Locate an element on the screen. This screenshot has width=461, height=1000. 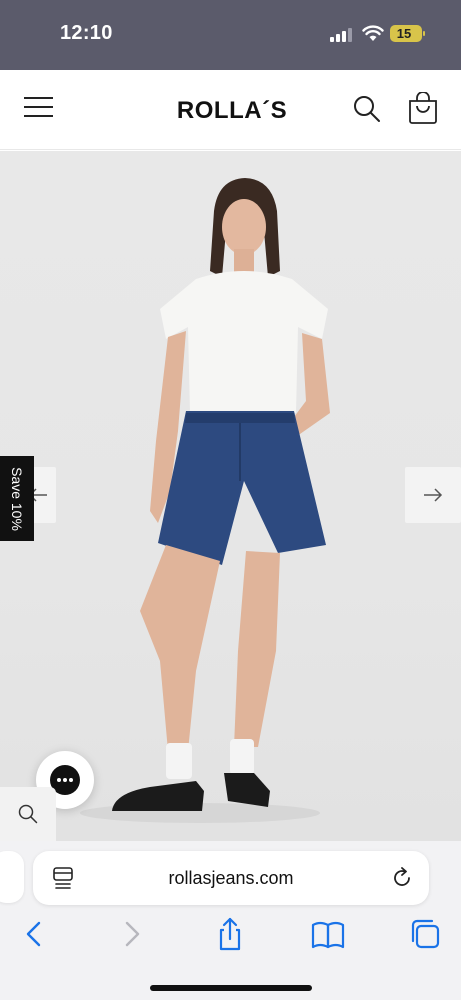
site-header: ROLLA´S is located at coordinates (230, 110).